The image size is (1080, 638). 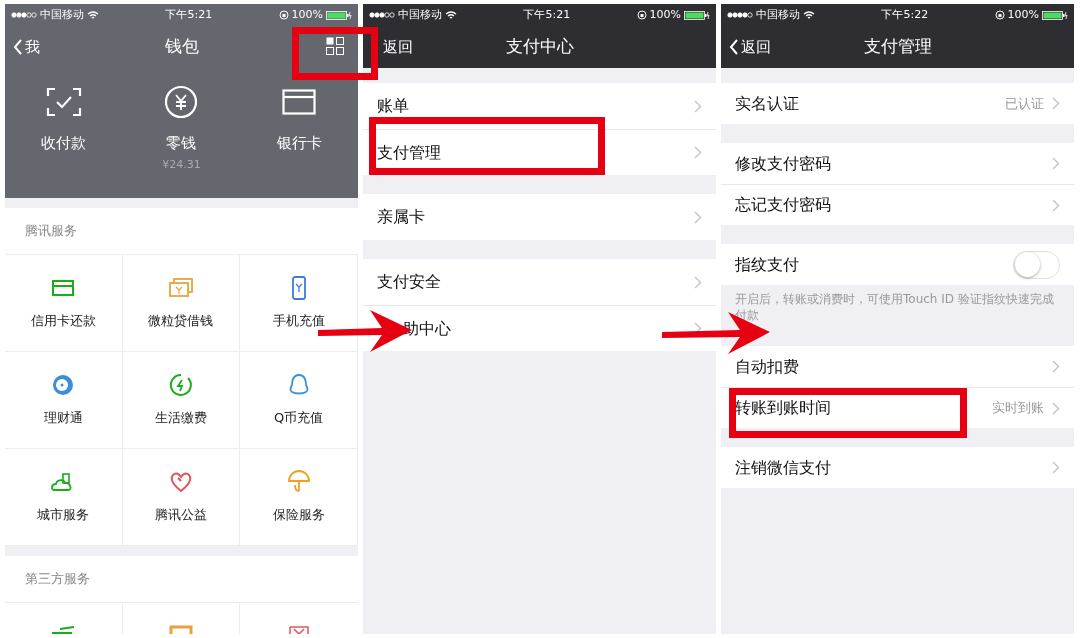 What do you see at coordinates (299, 400) in the screenshot?
I see `service-tile: Q币充值` at bounding box center [299, 400].